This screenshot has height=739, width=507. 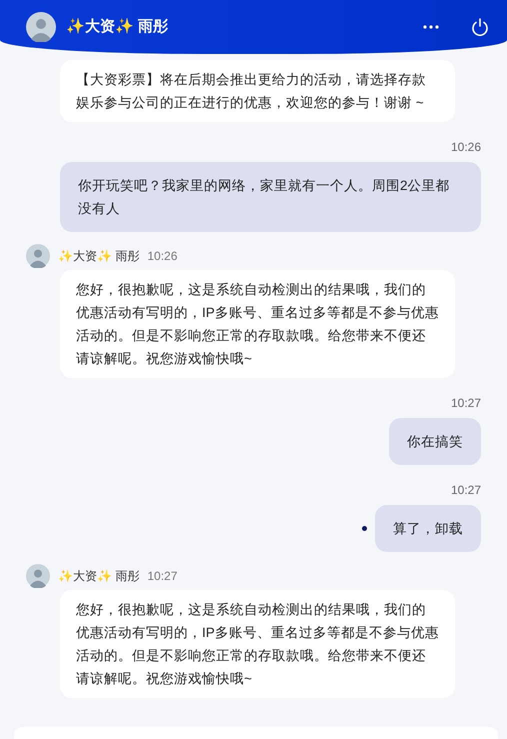 What do you see at coordinates (257, 91) in the screenshot?
I see `message-bubble: 【大资彩票】将在后期会推出更给力的活动，请选择存款娱乐参与公司的正在进行的优惠，欢迎您的参与！谢谢 ~` at bounding box center [257, 91].